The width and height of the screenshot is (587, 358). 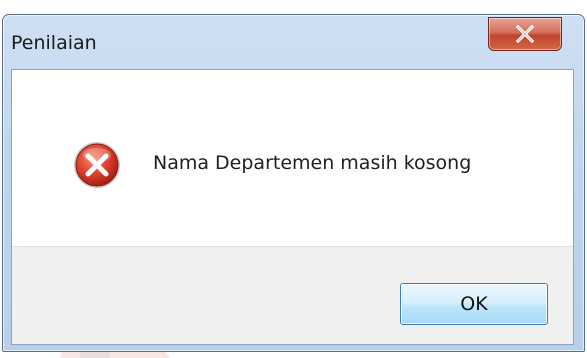 What do you see at coordinates (474, 304) in the screenshot?
I see `ok-button: OK` at bounding box center [474, 304].